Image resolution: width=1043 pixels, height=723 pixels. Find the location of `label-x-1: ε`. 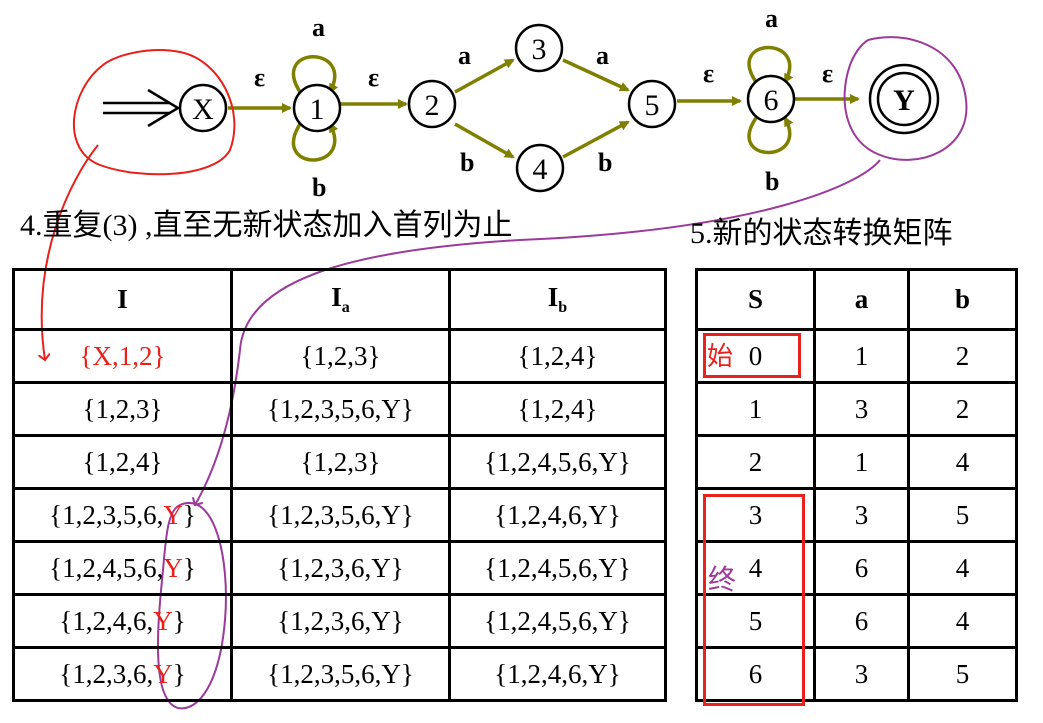

label-x-1: ε is located at coordinates (259, 77).